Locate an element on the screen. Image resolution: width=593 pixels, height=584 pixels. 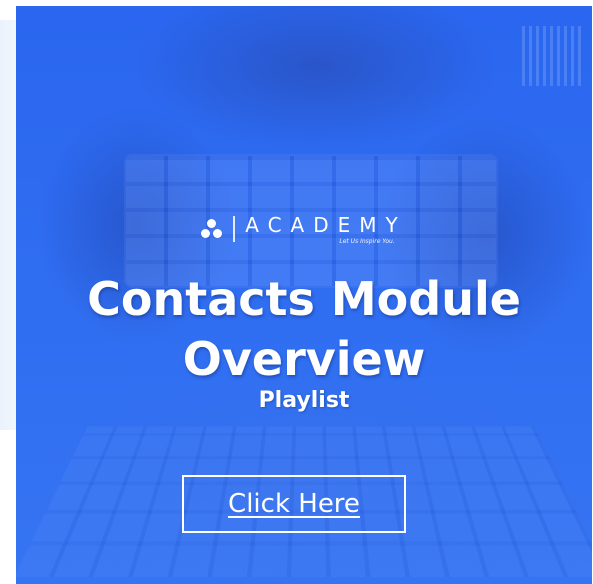
click-here-button: Click Here is located at coordinates (294, 504).